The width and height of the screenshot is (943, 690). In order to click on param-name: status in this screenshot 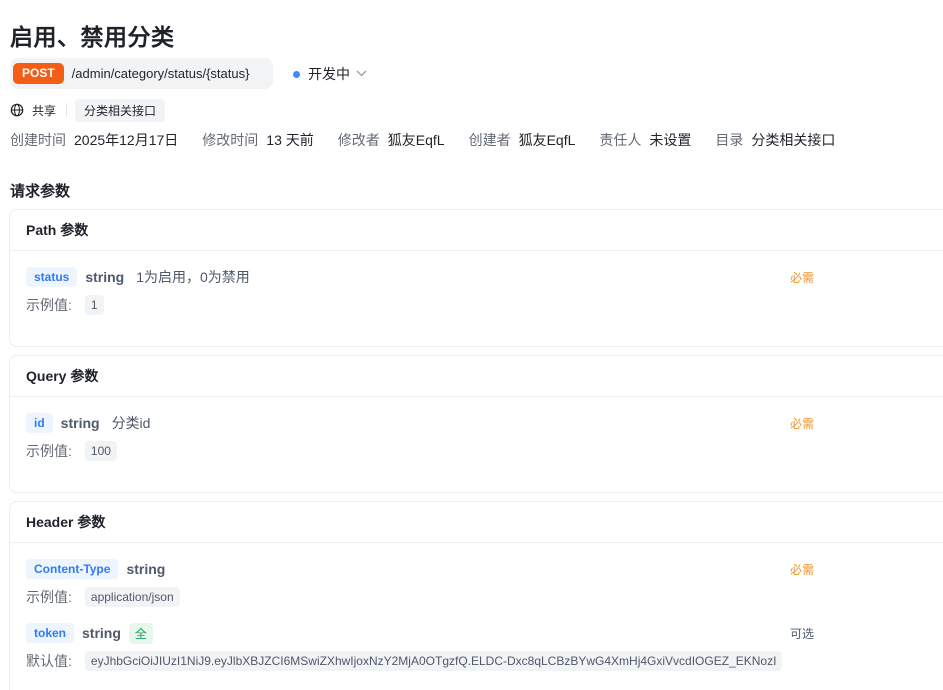, I will do `click(52, 277)`.